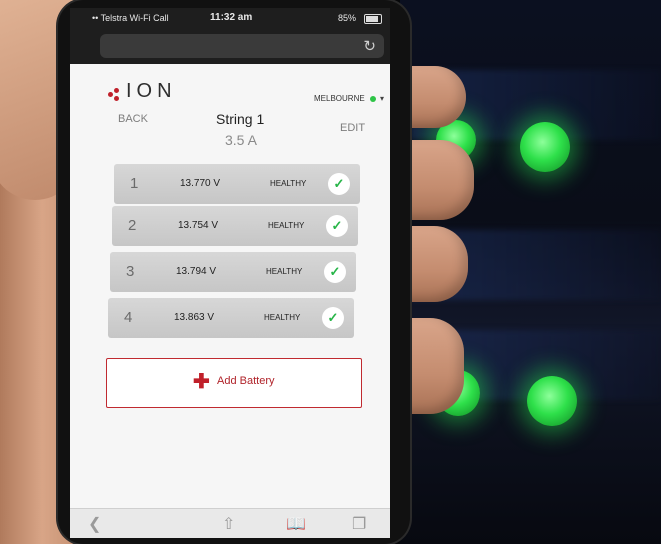  What do you see at coordinates (133, 119) in the screenshot?
I see `back-button: BACK` at bounding box center [133, 119].